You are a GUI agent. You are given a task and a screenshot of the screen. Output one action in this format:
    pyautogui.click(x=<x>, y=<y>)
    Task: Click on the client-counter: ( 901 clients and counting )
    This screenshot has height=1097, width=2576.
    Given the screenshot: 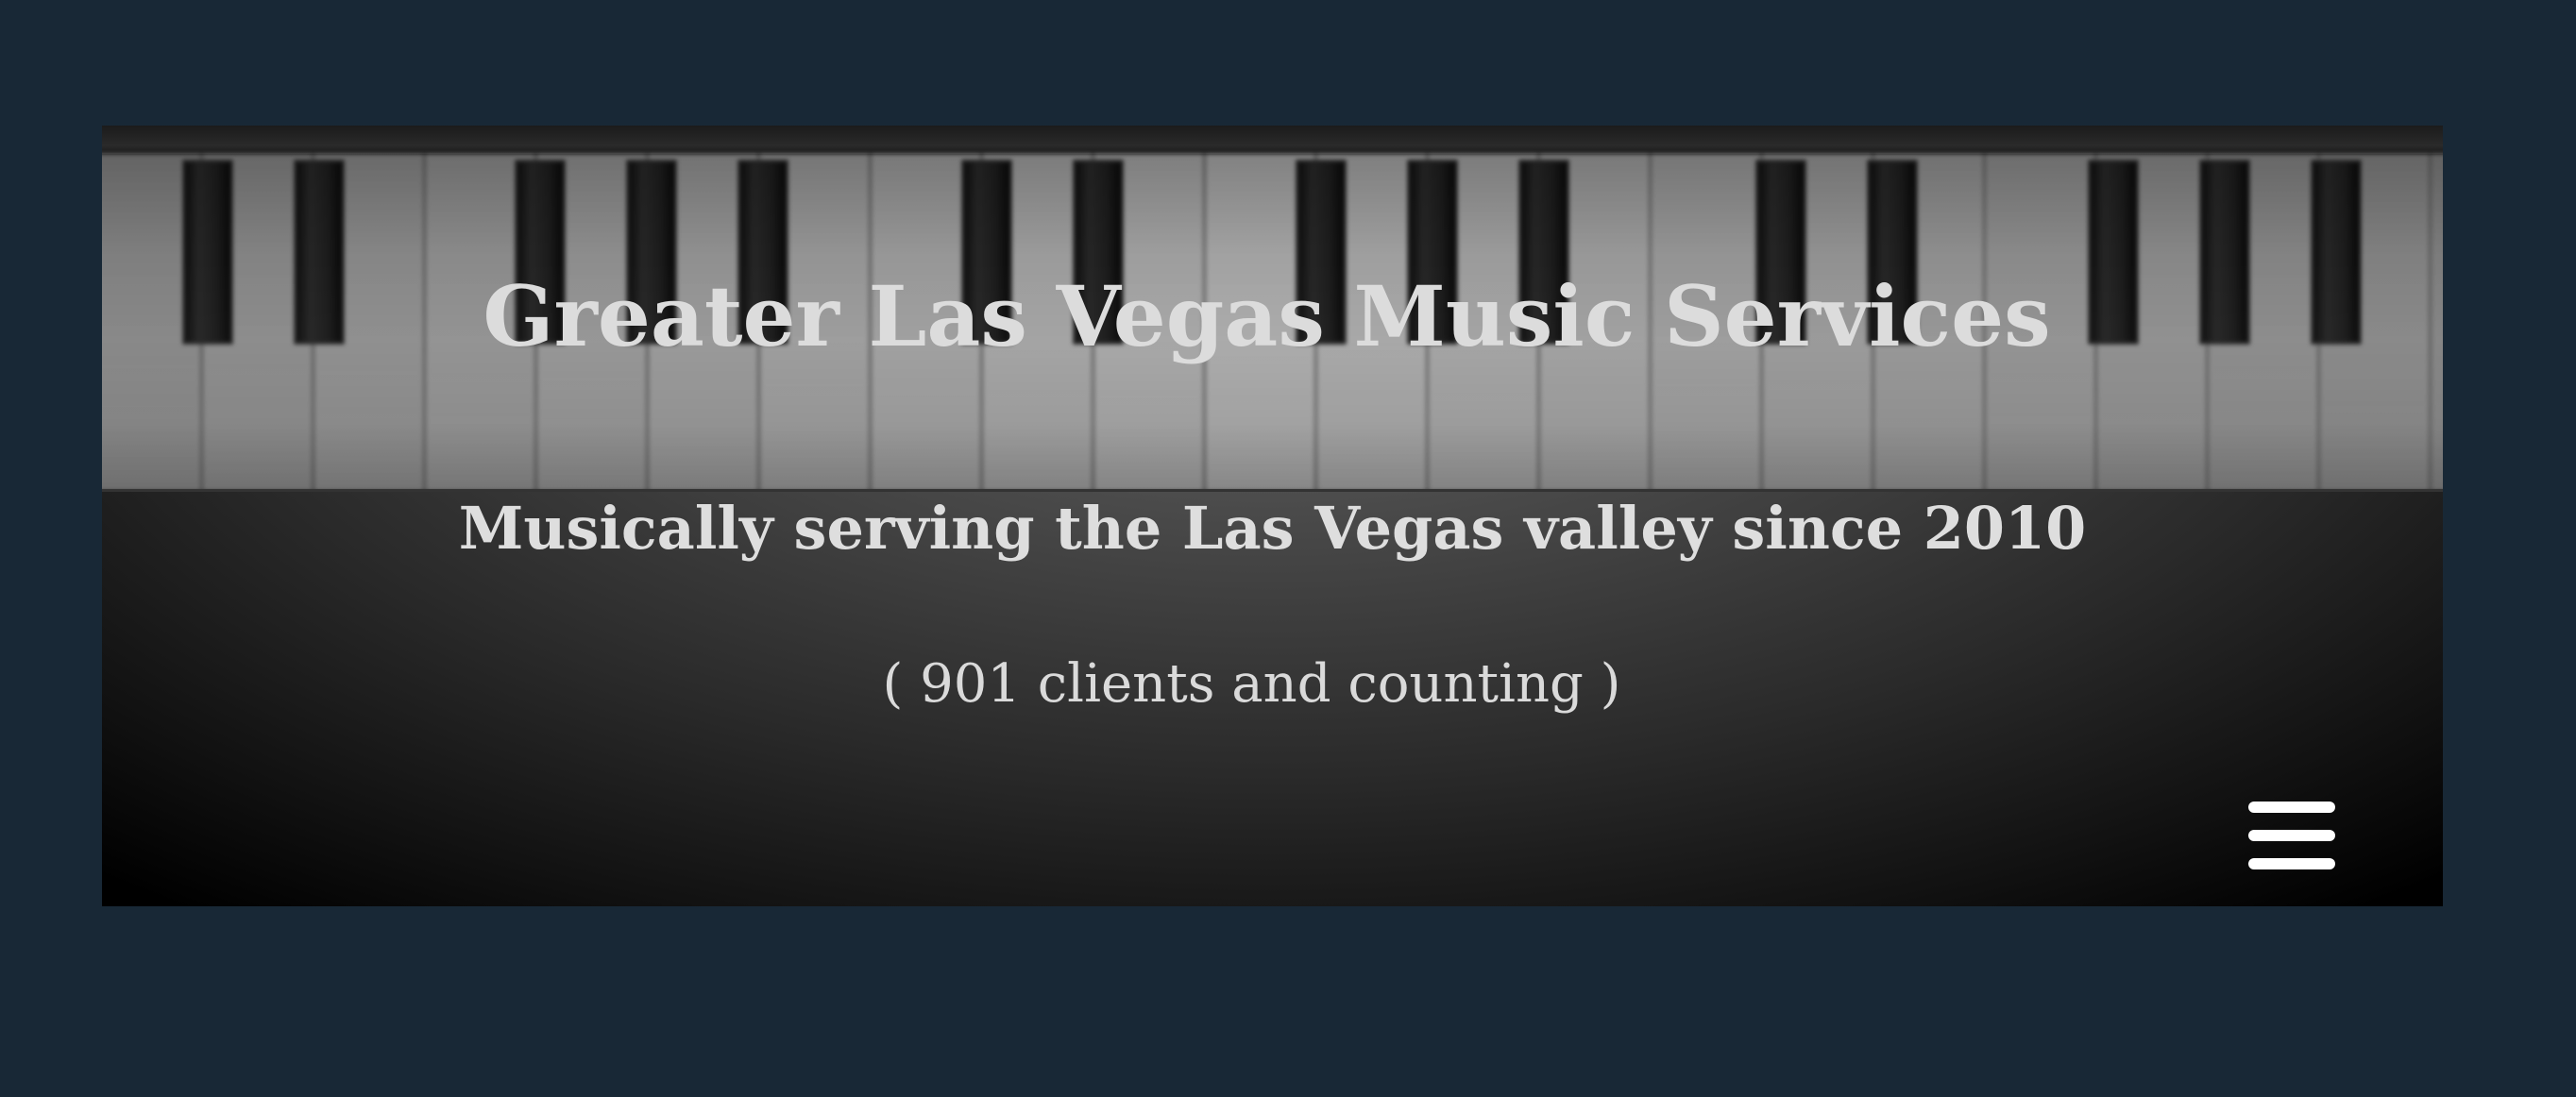 What is the action you would take?
    pyautogui.click(x=1251, y=684)
    